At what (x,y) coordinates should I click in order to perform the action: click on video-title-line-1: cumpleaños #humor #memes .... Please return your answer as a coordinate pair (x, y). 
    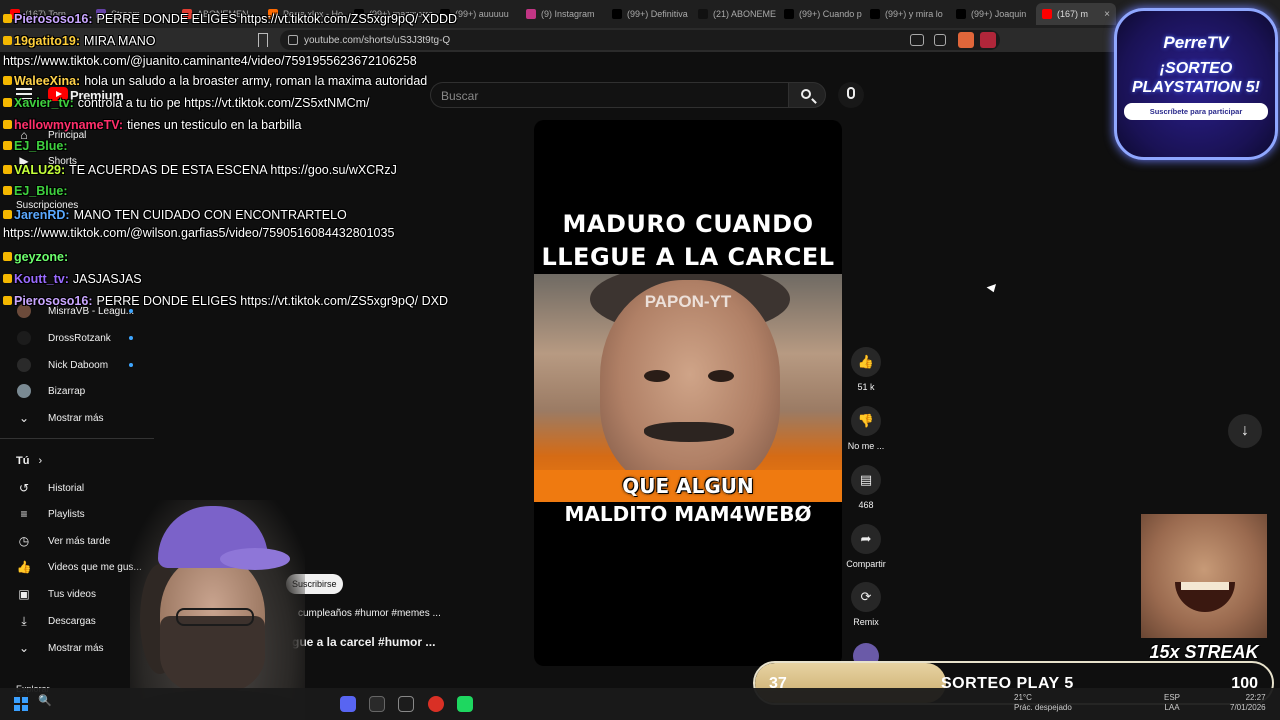
    Looking at the image, I should click on (369, 613).